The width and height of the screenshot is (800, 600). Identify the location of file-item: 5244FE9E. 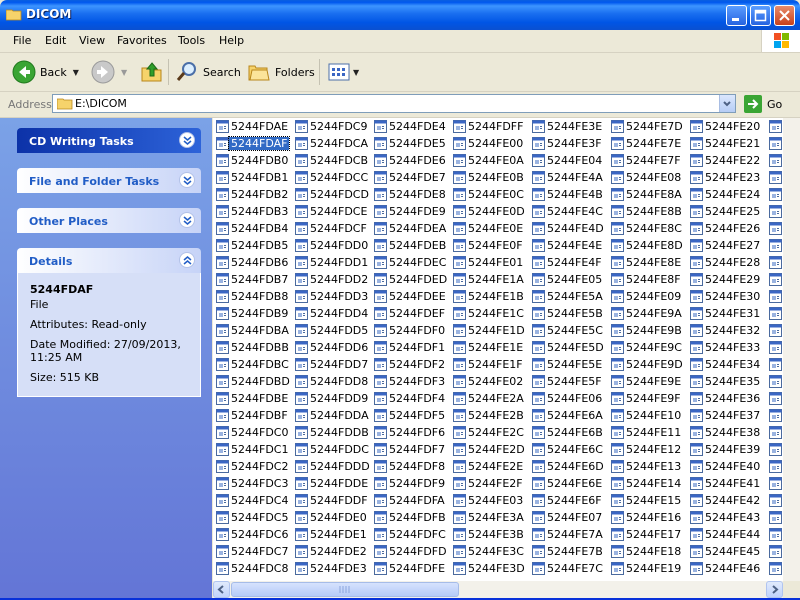
(647, 381).